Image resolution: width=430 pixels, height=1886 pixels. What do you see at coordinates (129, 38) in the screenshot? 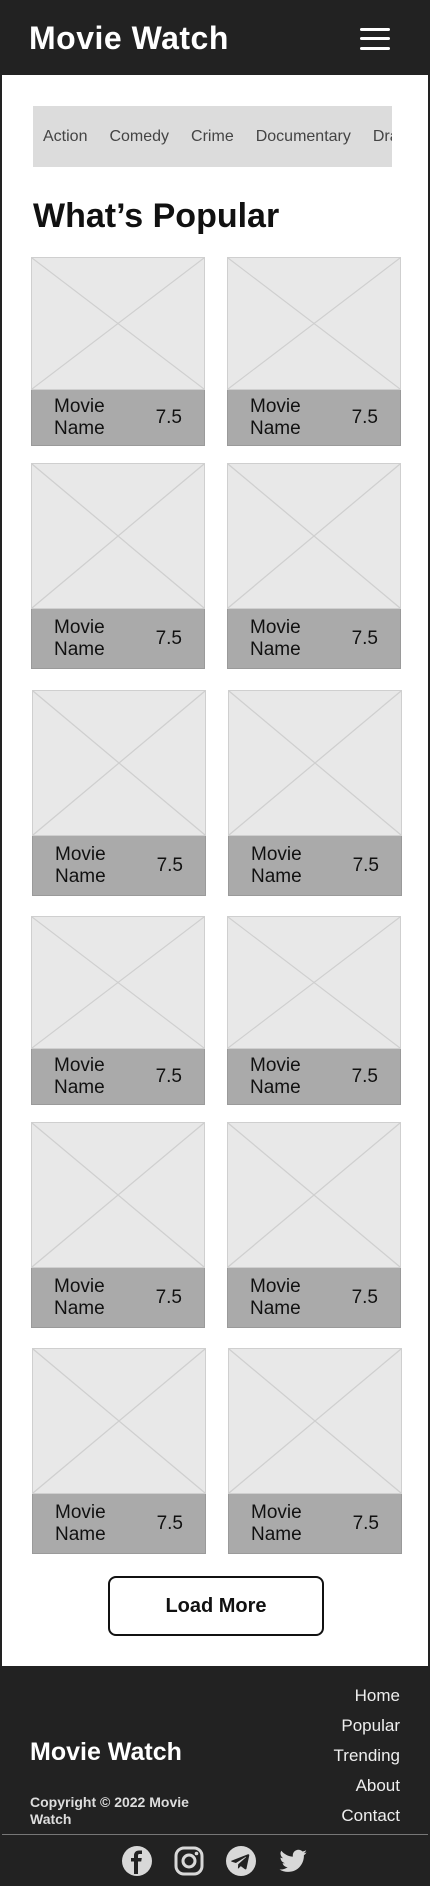
I see `app-title: Movie Watch` at bounding box center [129, 38].